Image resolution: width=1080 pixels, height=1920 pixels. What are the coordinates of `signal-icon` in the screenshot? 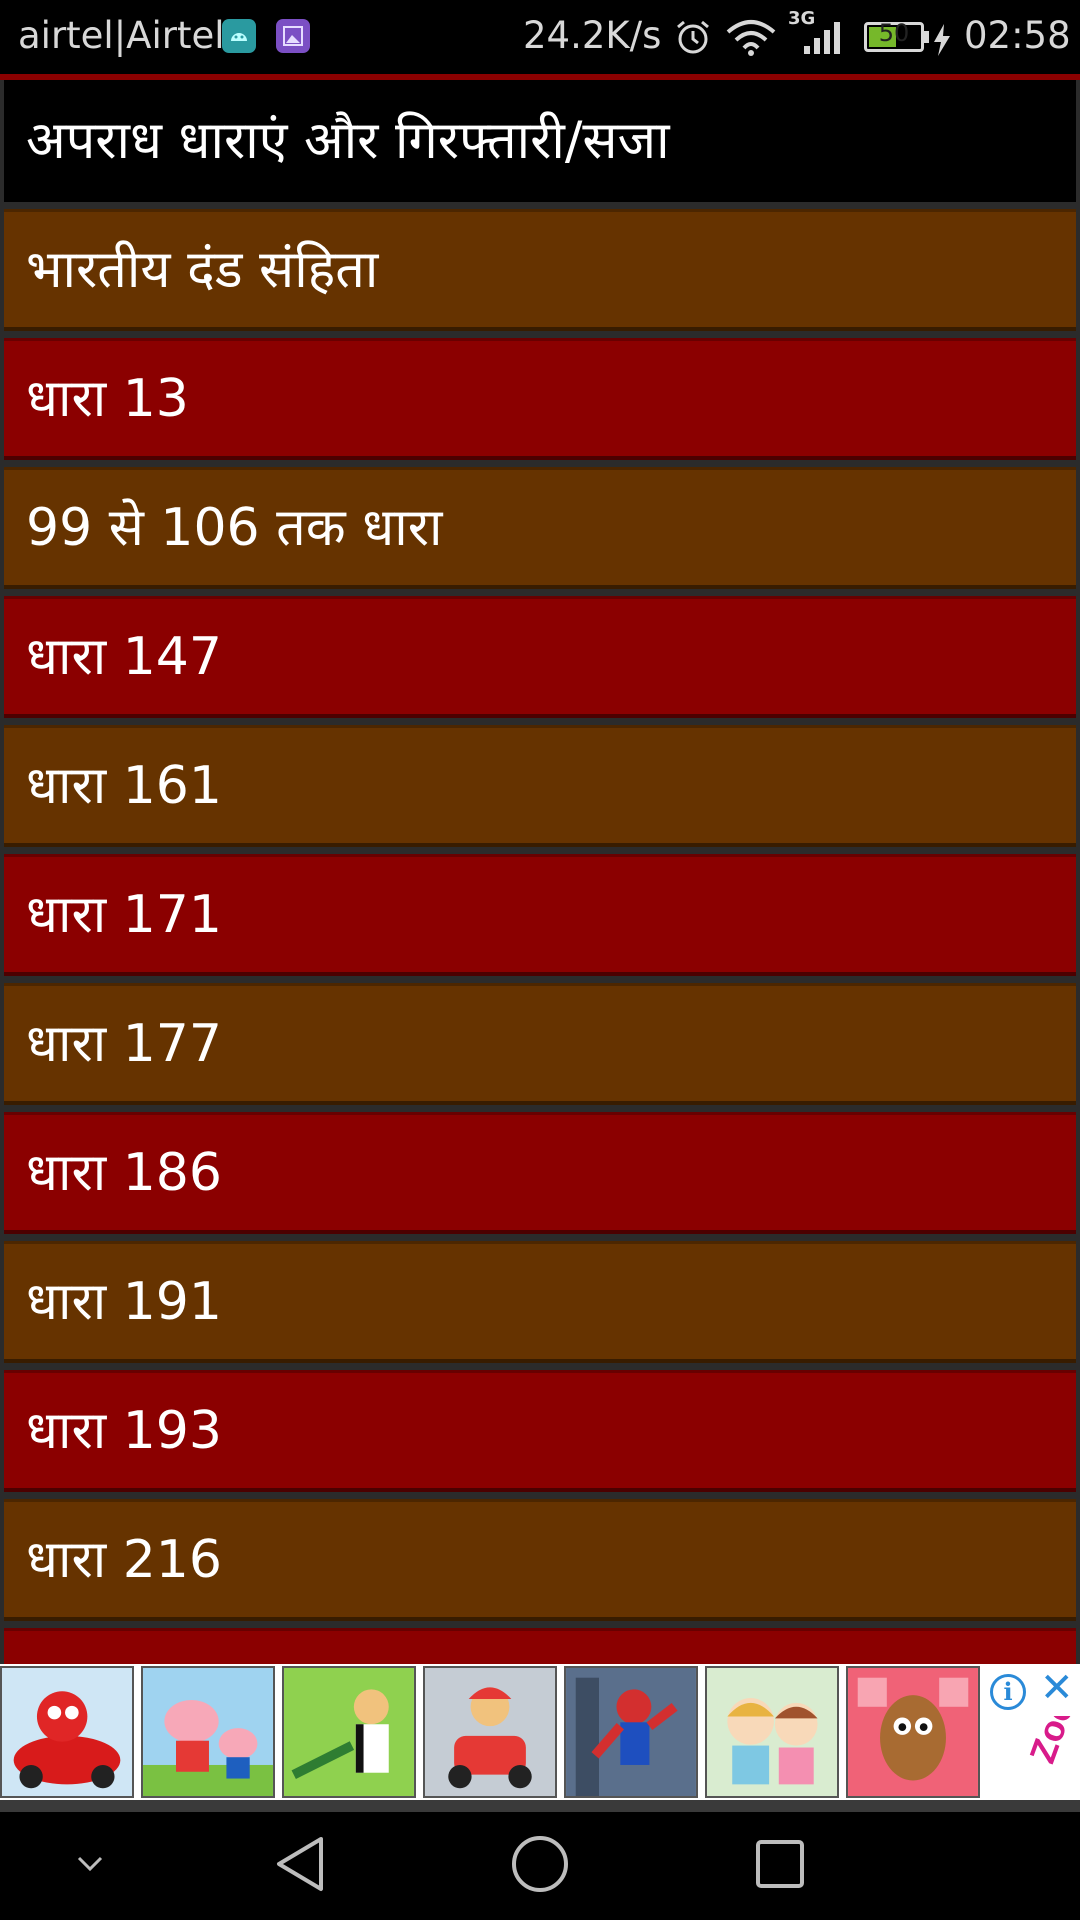 It's located at (824, 42).